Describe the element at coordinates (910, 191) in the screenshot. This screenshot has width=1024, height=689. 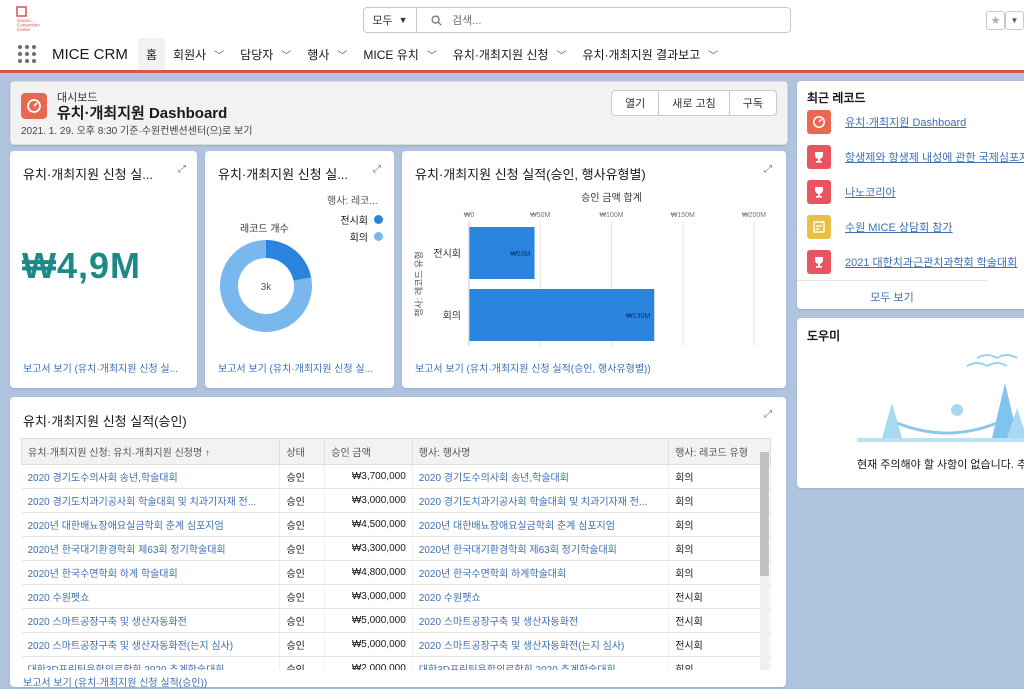
I see `recent-record-item: 나노코리아` at that location.